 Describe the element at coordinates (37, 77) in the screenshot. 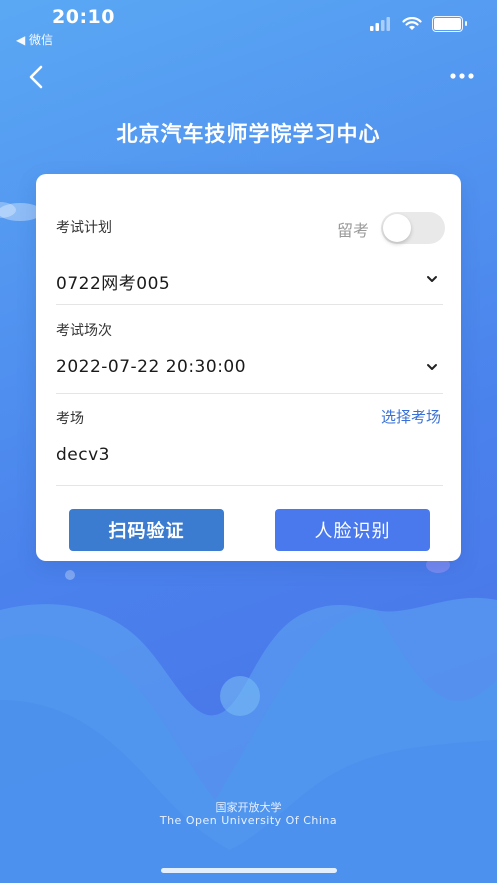

I see `back-arrow-icon` at that location.